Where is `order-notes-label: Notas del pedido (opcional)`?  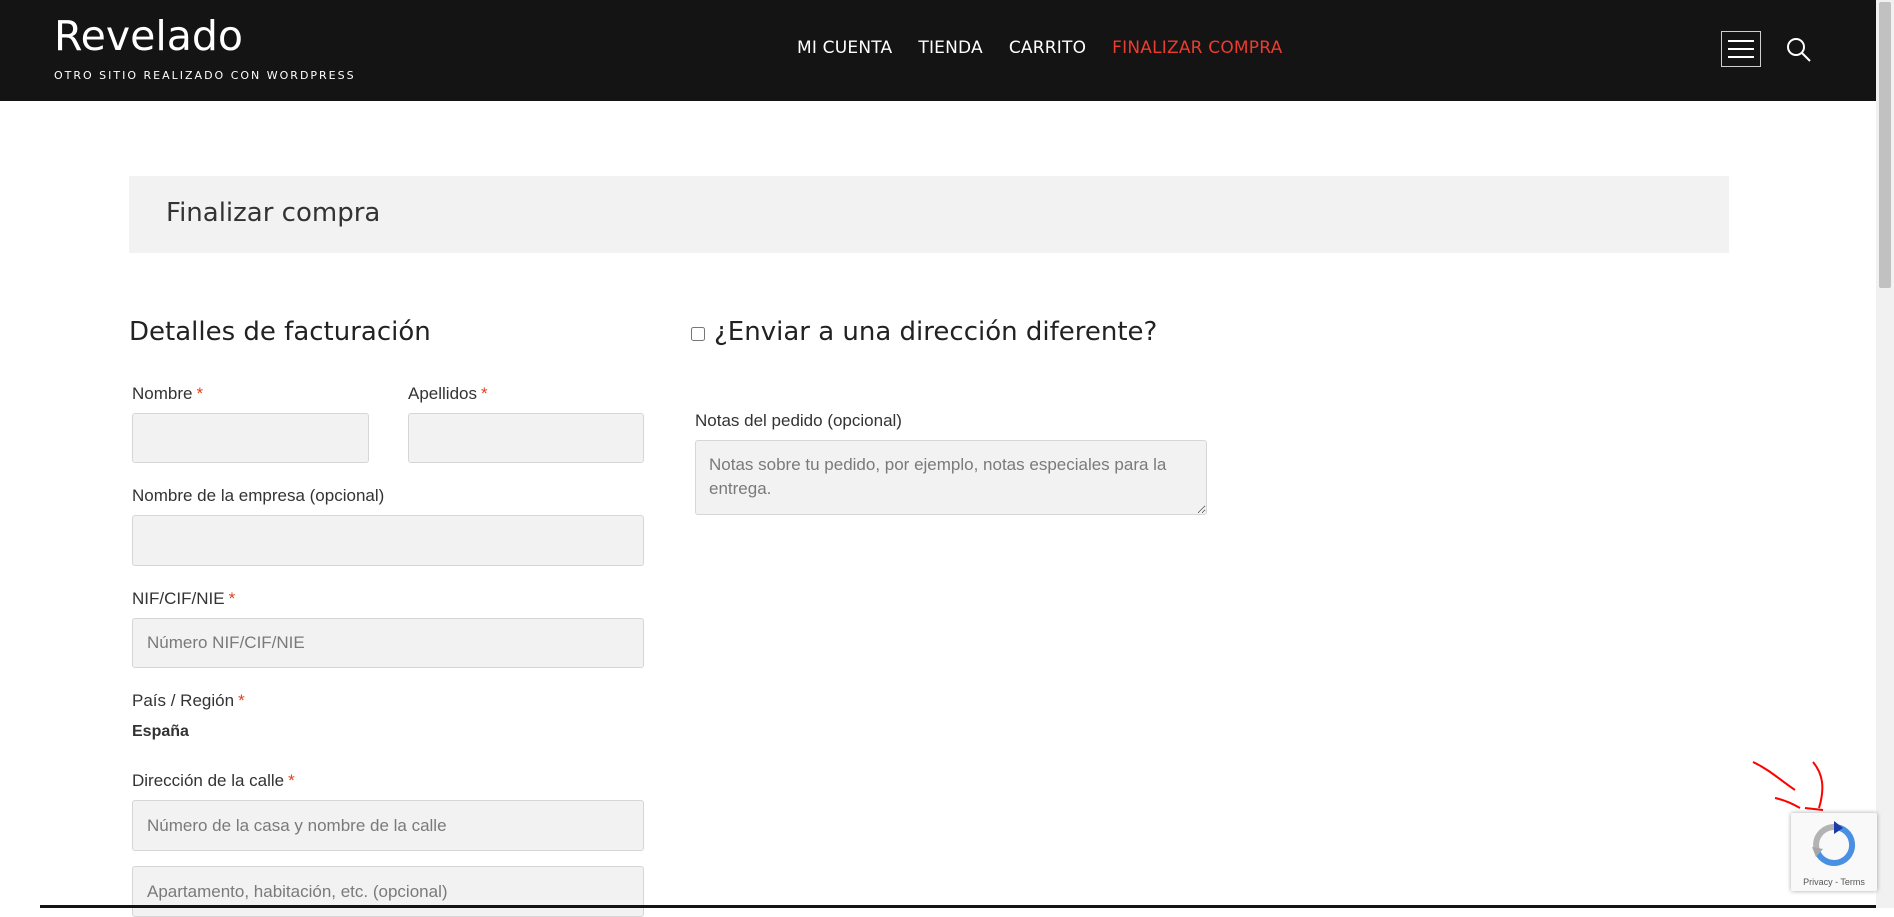 order-notes-label: Notas del pedido (opcional) is located at coordinates (798, 420).